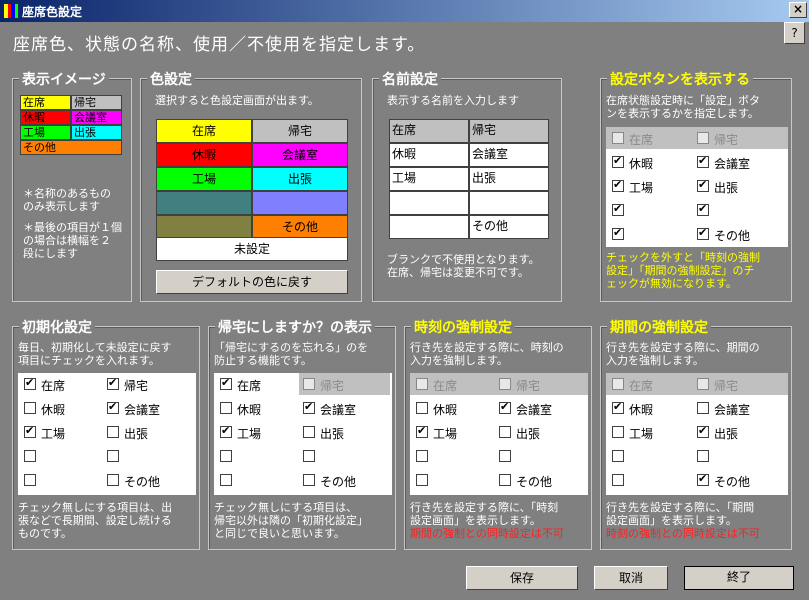 This screenshot has width=809, height=600. What do you see at coordinates (204, 155) in the screenshot?
I see `color-cell: 休暇` at bounding box center [204, 155].